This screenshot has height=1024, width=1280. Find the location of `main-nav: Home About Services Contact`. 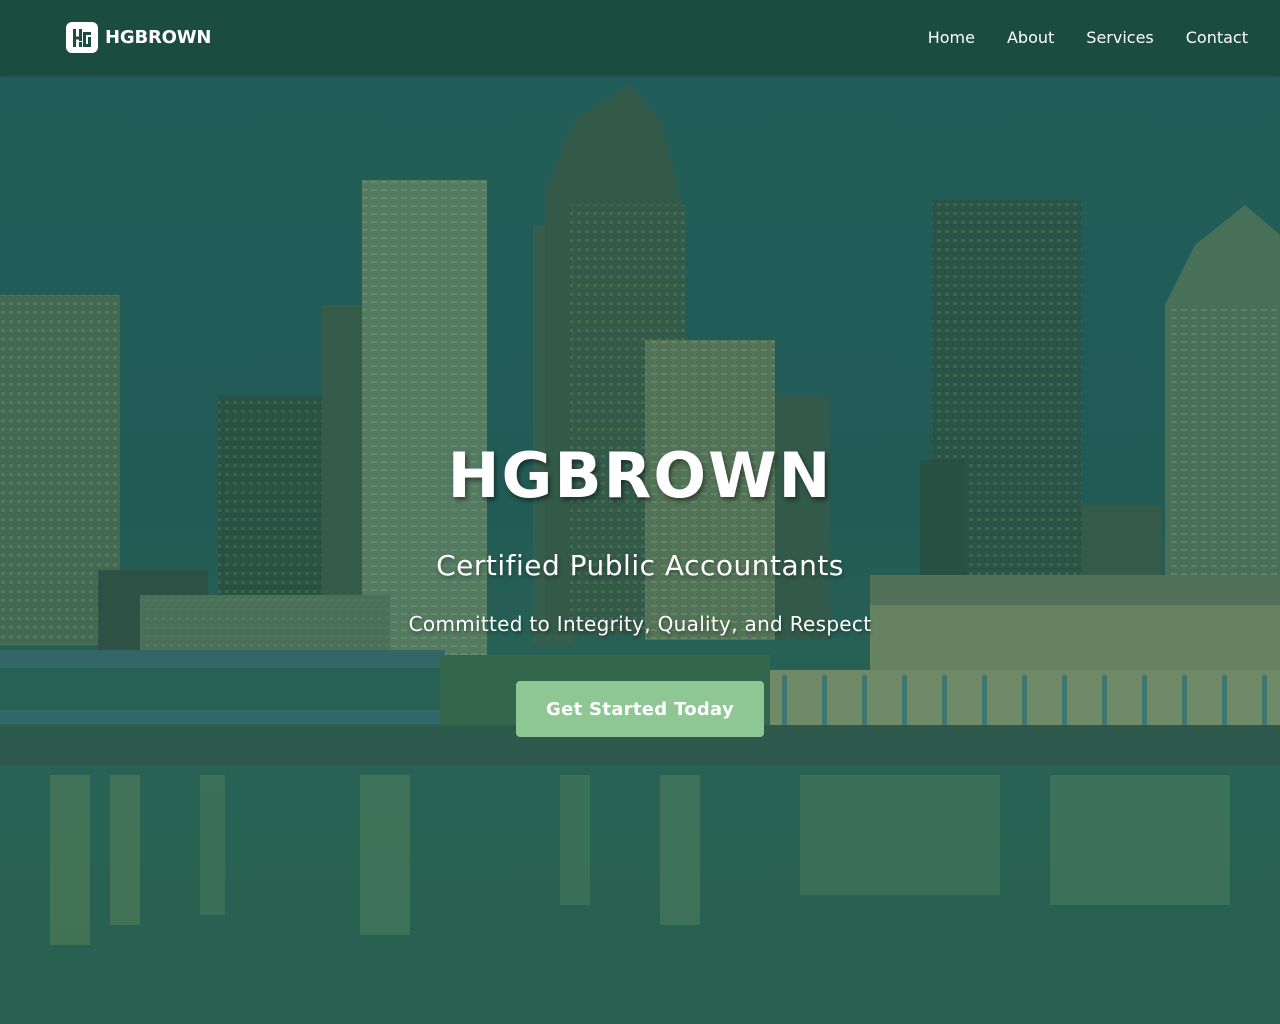

main-nav: Home About Services Contact is located at coordinates (1080, 37).